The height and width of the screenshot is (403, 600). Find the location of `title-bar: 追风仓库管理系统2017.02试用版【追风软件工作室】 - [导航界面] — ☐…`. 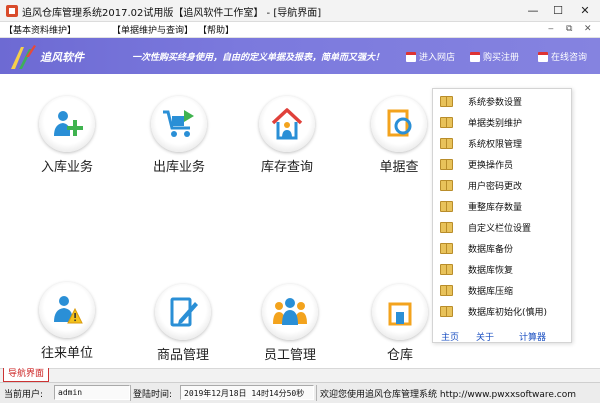

title-bar: 追风仓库管理系统2017.02试用版【追风软件工作室】 - [导航界面] — ☐… is located at coordinates (300, 11).